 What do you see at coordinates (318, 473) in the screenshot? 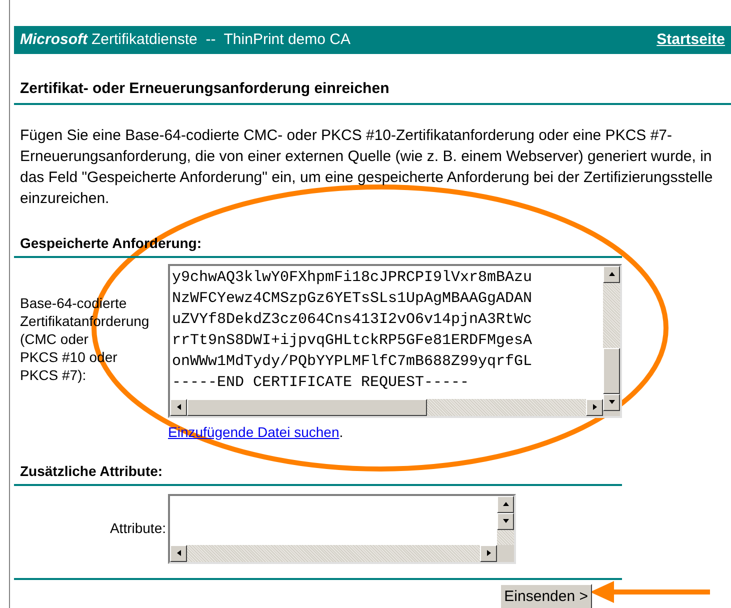
I see `section-title: Zusätzliche Attribute:` at bounding box center [318, 473].